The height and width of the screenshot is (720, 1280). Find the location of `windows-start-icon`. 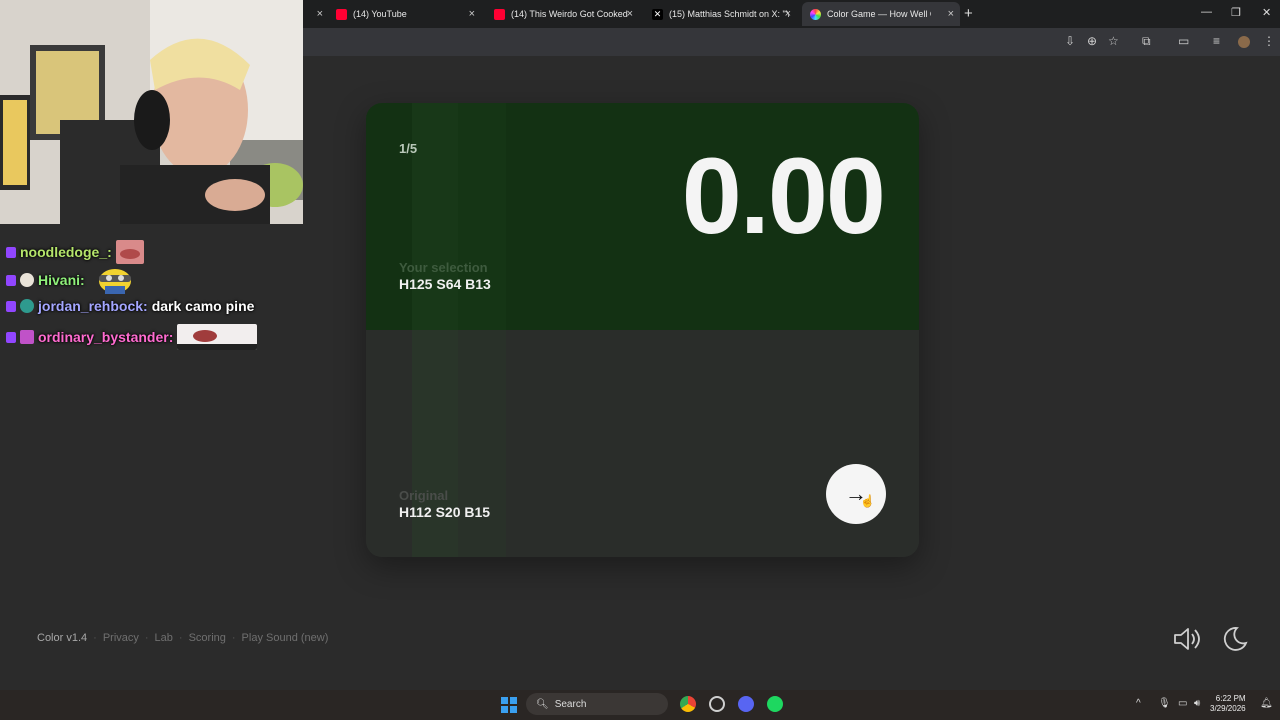

windows-start-icon is located at coordinates (509, 705).